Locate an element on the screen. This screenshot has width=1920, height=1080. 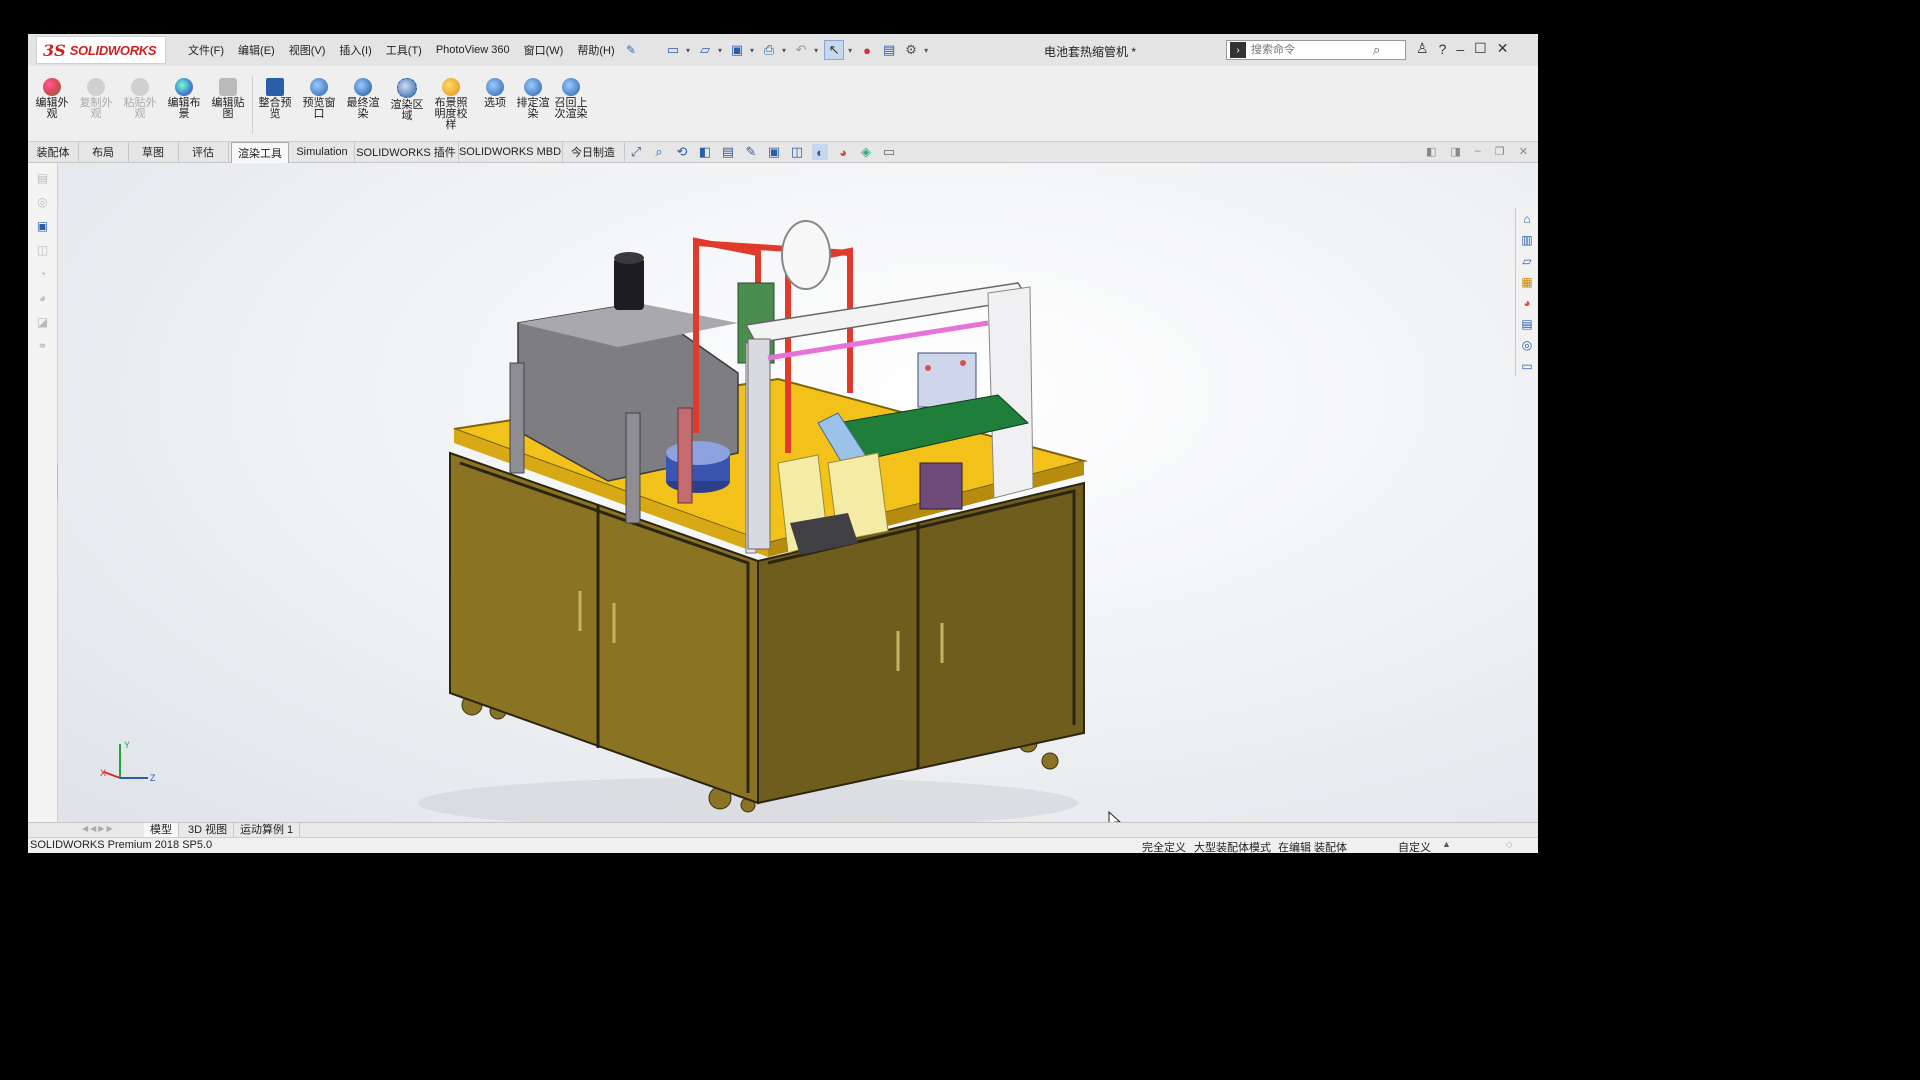
file-explorer-icon: ▱ is located at coordinates (1527, 260).